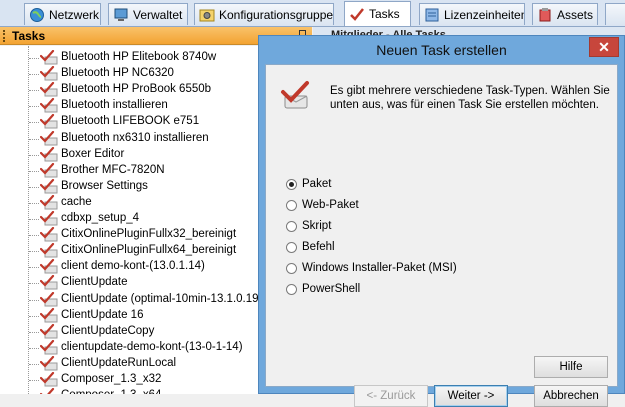 The height and width of the screenshot is (407, 625). What do you see at coordinates (416, 248) in the screenshot?
I see `option-befehl: Befehl` at bounding box center [416, 248].